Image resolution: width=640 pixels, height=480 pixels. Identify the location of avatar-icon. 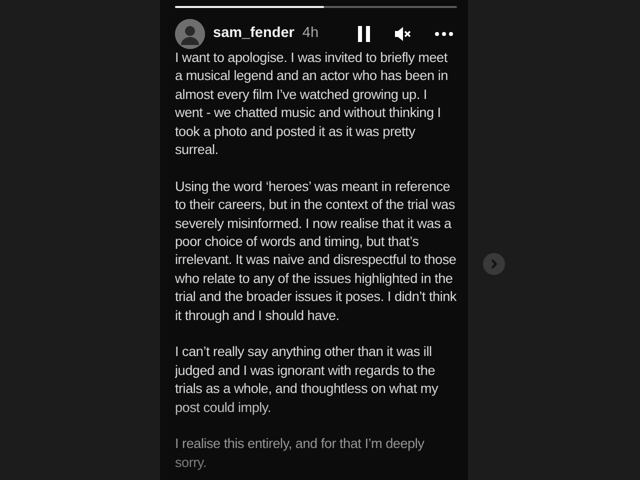
(190, 33).